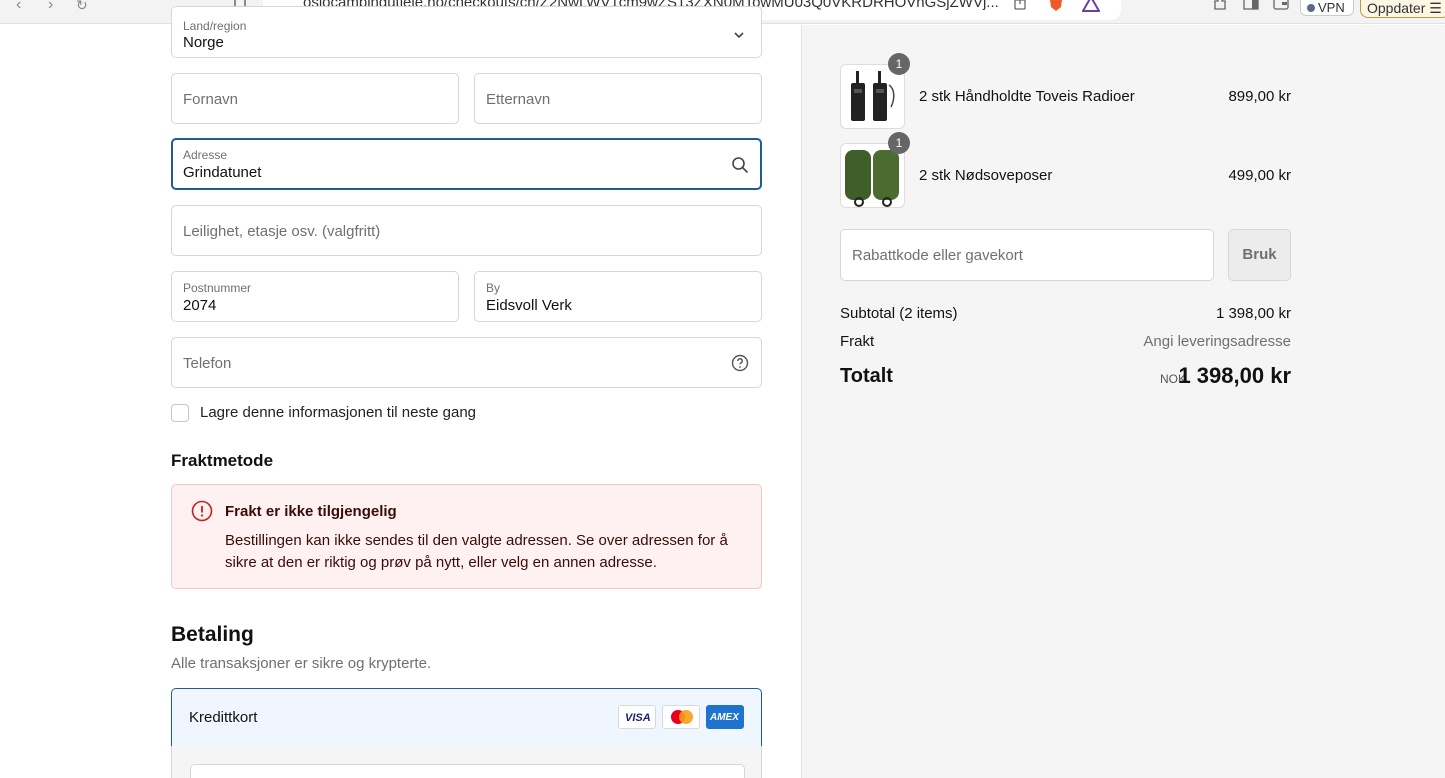 The width and height of the screenshot is (1445, 778). I want to click on first-name-placeholder: Fornavn, so click(211, 99).